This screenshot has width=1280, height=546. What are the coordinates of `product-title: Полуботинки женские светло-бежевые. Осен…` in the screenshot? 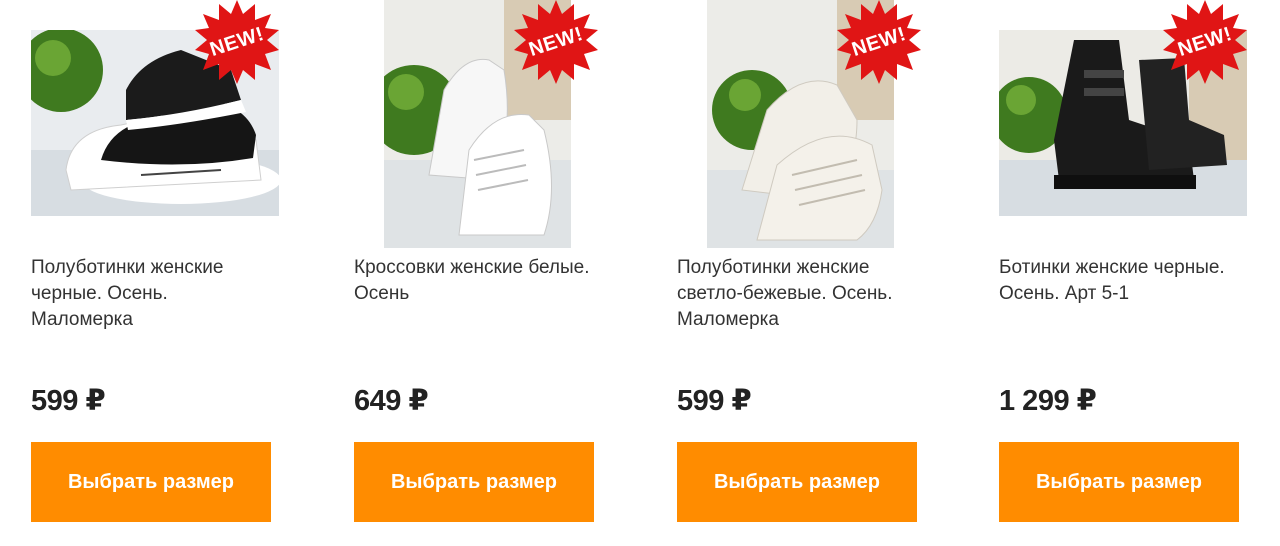 It's located at (797, 294).